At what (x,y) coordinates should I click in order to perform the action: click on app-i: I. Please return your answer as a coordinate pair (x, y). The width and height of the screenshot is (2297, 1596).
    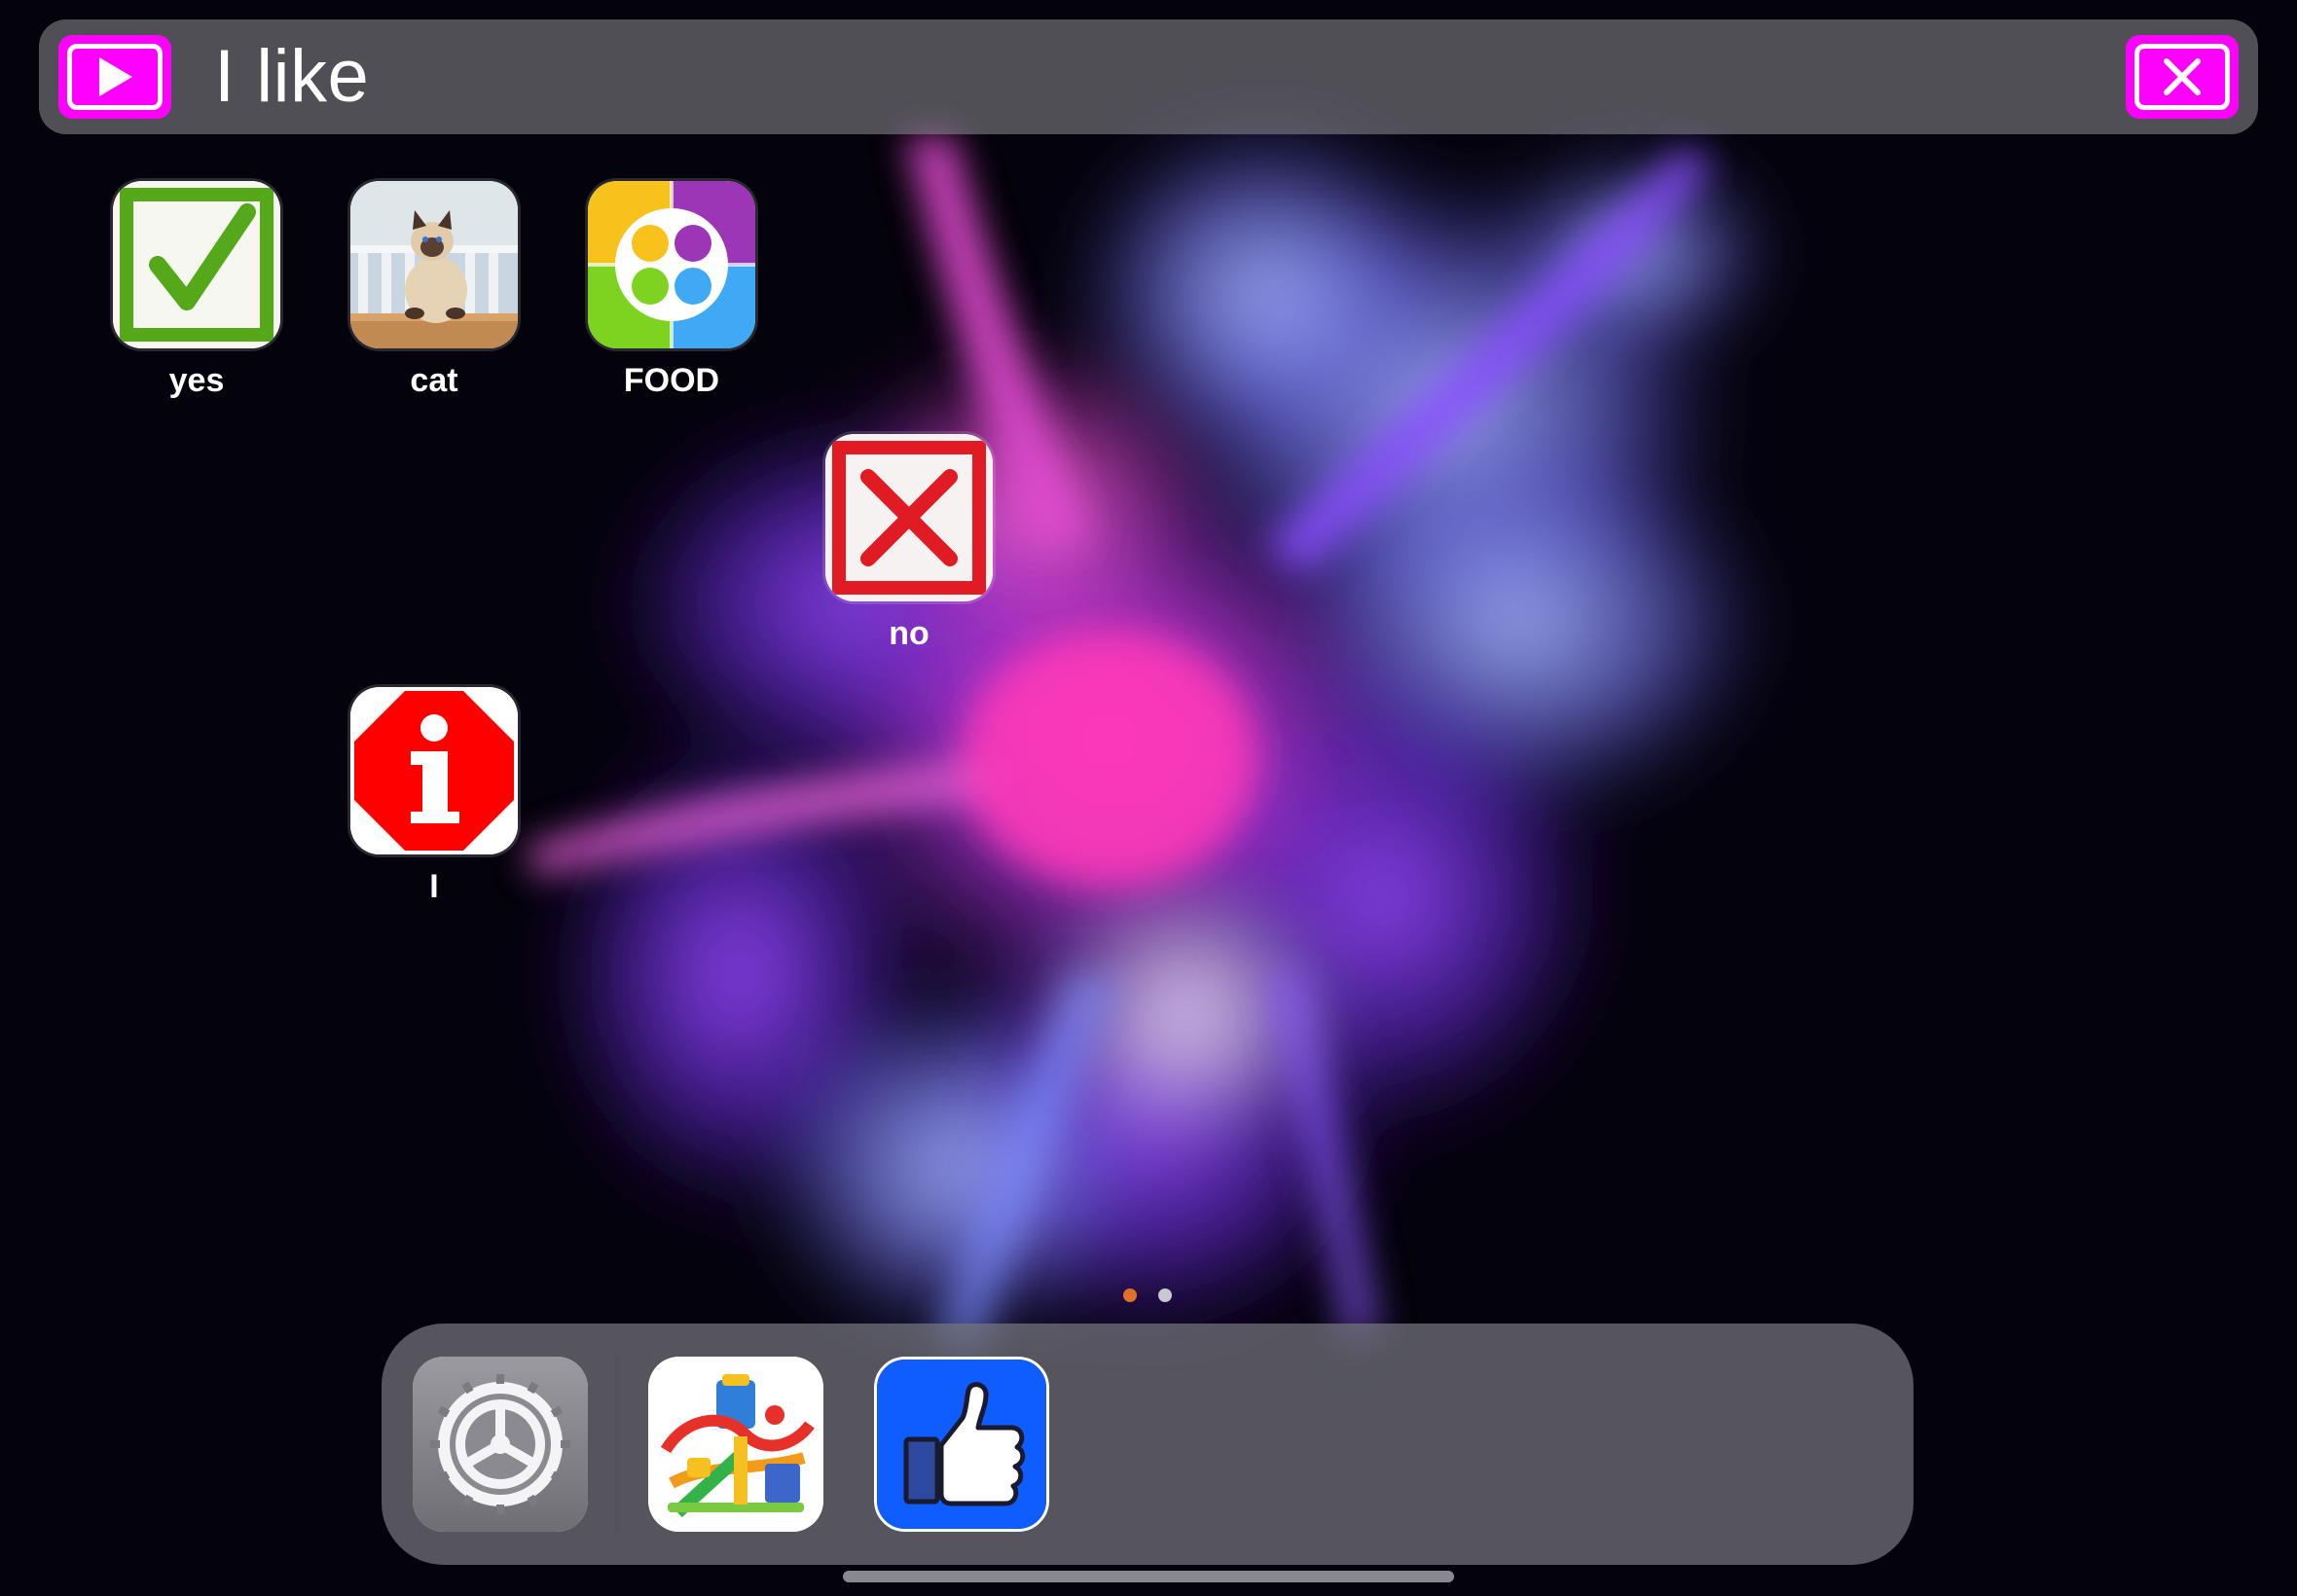
    Looking at the image, I should click on (434, 799).